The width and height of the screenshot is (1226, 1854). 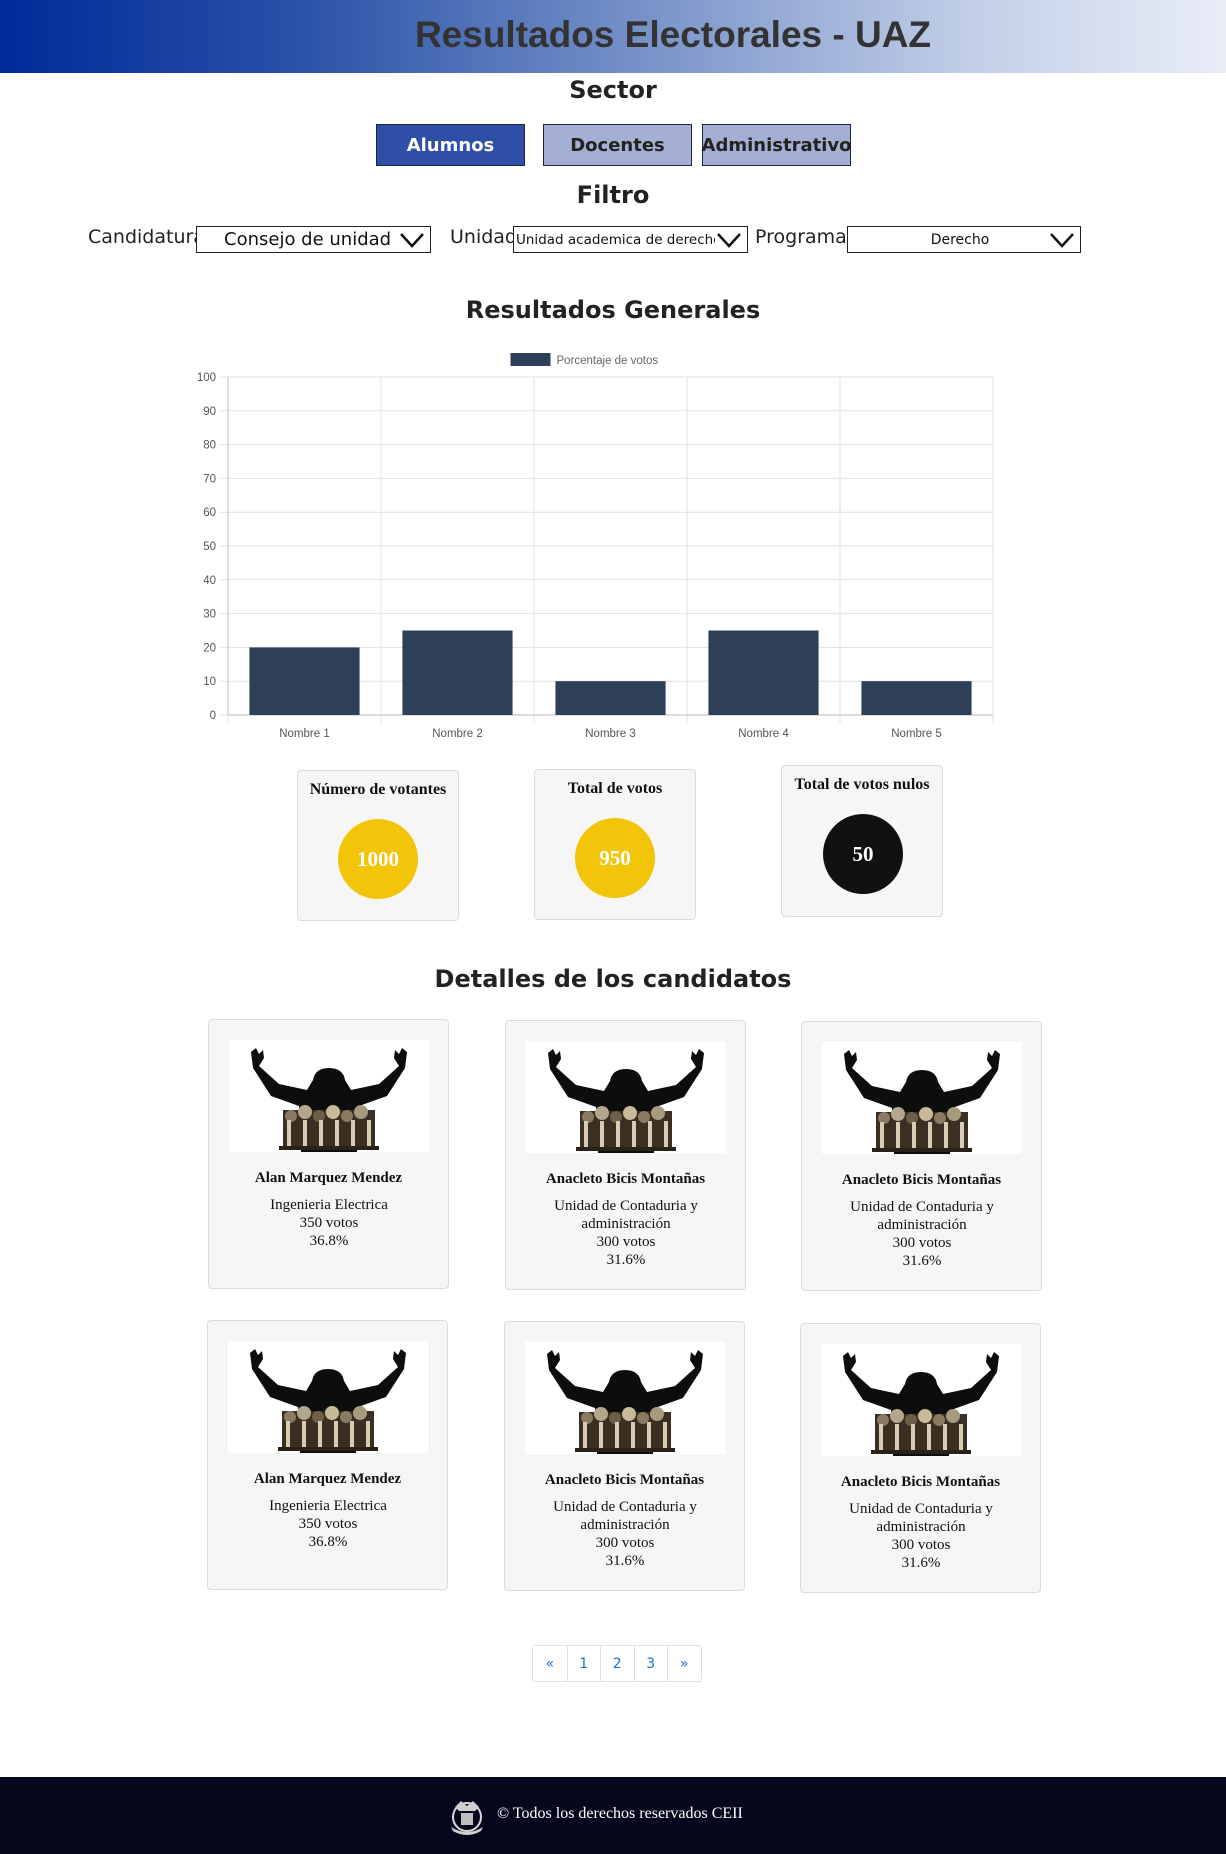 What do you see at coordinates (673, 34) in the screenshot?
I see `page-title: Resultados Electorales - UAZ` at bounding box center [673, 34].